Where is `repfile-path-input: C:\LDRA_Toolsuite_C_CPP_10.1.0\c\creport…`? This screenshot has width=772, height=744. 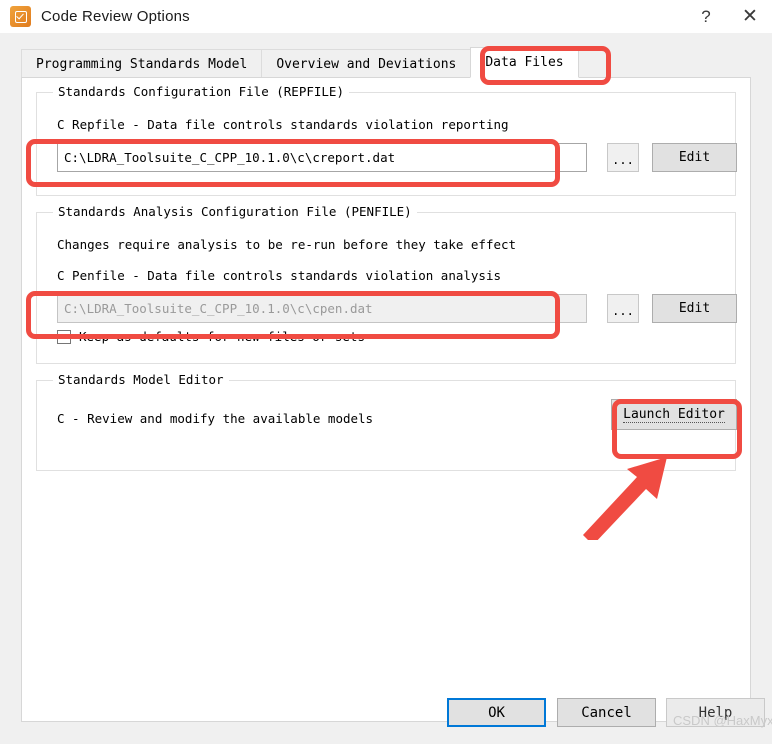
repfile-path-input: C:\LDRA_Toolsuite_C_CPP_10.1.0\c\creport… is located at coordinates (322, 157).